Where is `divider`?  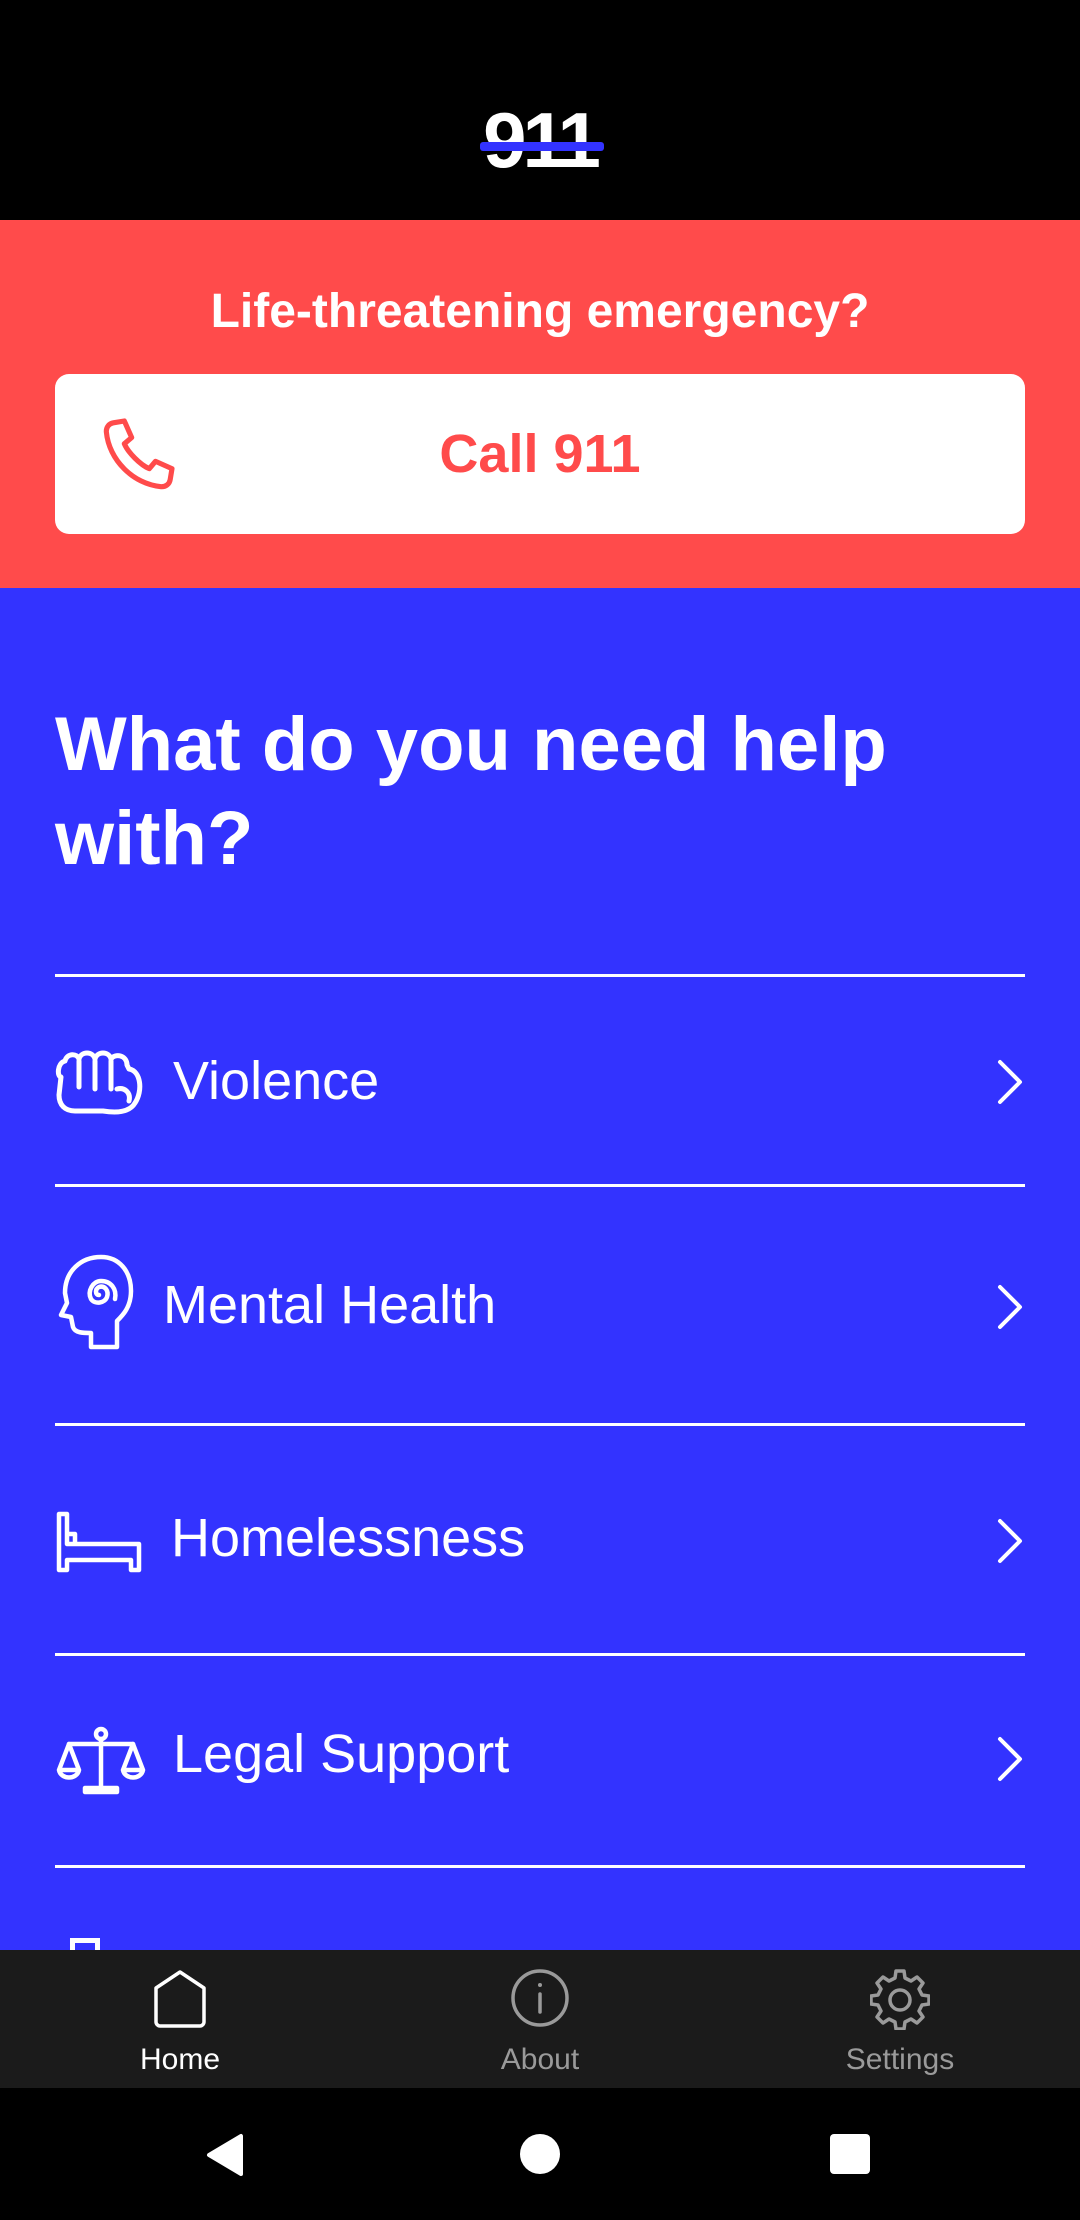 divider is located at coordinates (540, 1866).